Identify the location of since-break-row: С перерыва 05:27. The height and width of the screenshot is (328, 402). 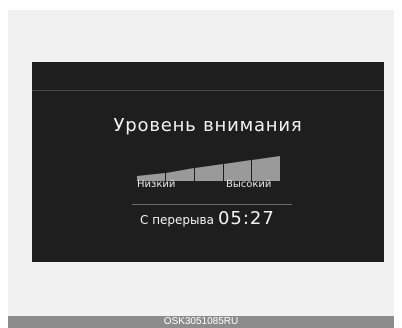
(207, 223).